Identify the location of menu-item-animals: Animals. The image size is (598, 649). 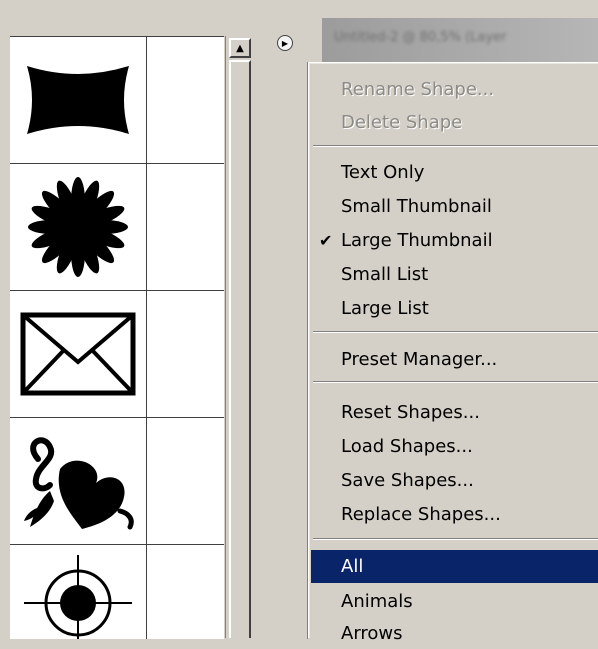
(454, 602).